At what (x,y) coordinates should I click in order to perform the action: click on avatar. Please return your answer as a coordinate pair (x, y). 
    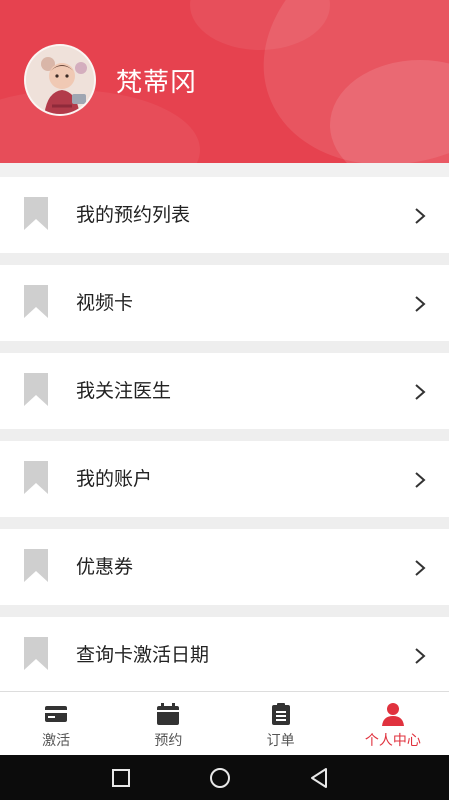
    Looking at the image, I should click on (60, 80).